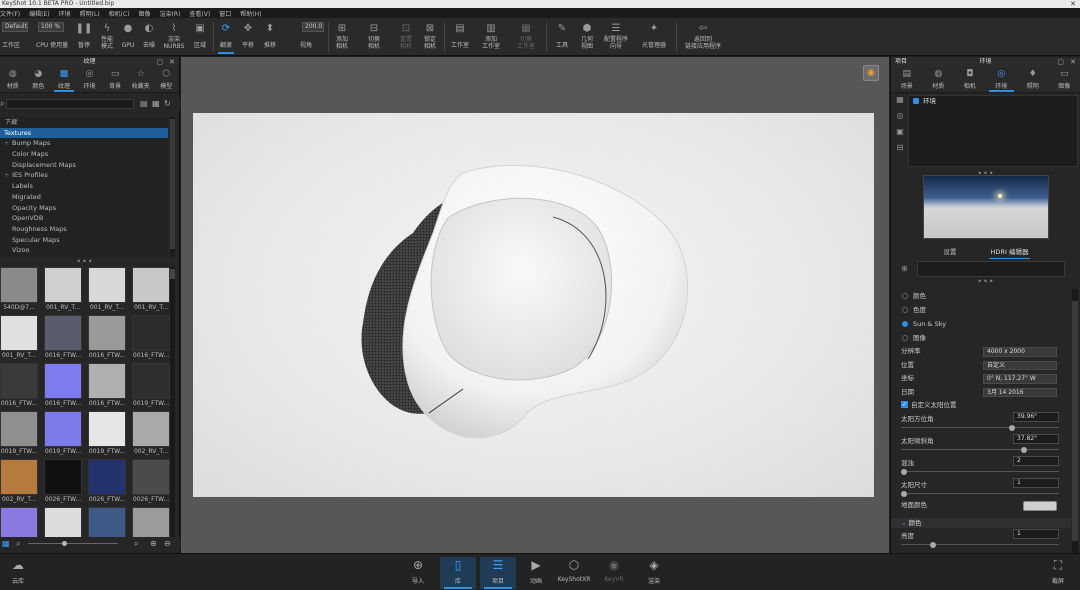 The height and width of the screenshot is (590, 1080). What do you see at coordinates (1036, 483) in the screenshot?
I see `sun-size-field: 1` at bounding box center [1036, 483].